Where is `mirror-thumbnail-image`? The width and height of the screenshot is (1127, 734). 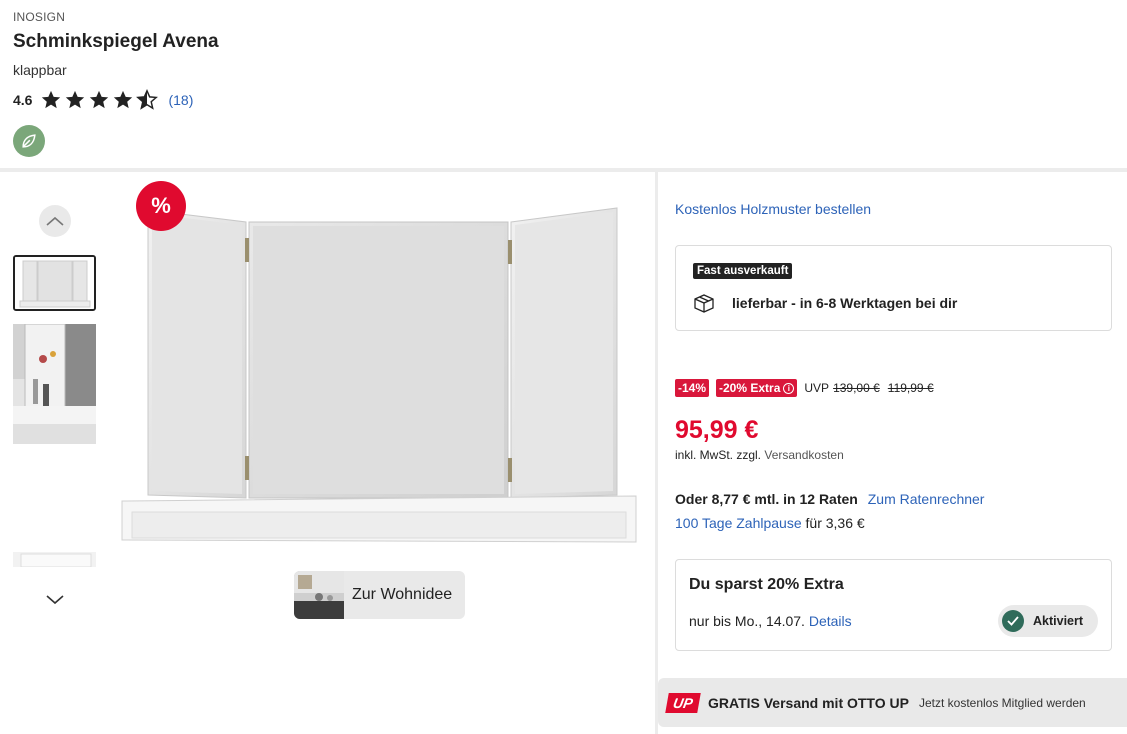
mirror-thumbnail-image is located at coordinates (54, 283).